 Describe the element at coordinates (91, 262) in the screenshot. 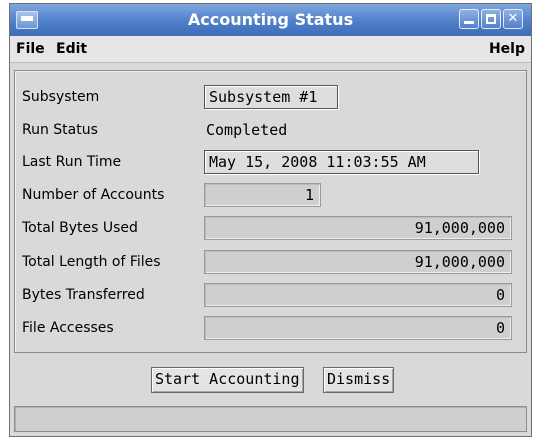

I see `total-length-of-files-label: Total Length of Files` at that location.